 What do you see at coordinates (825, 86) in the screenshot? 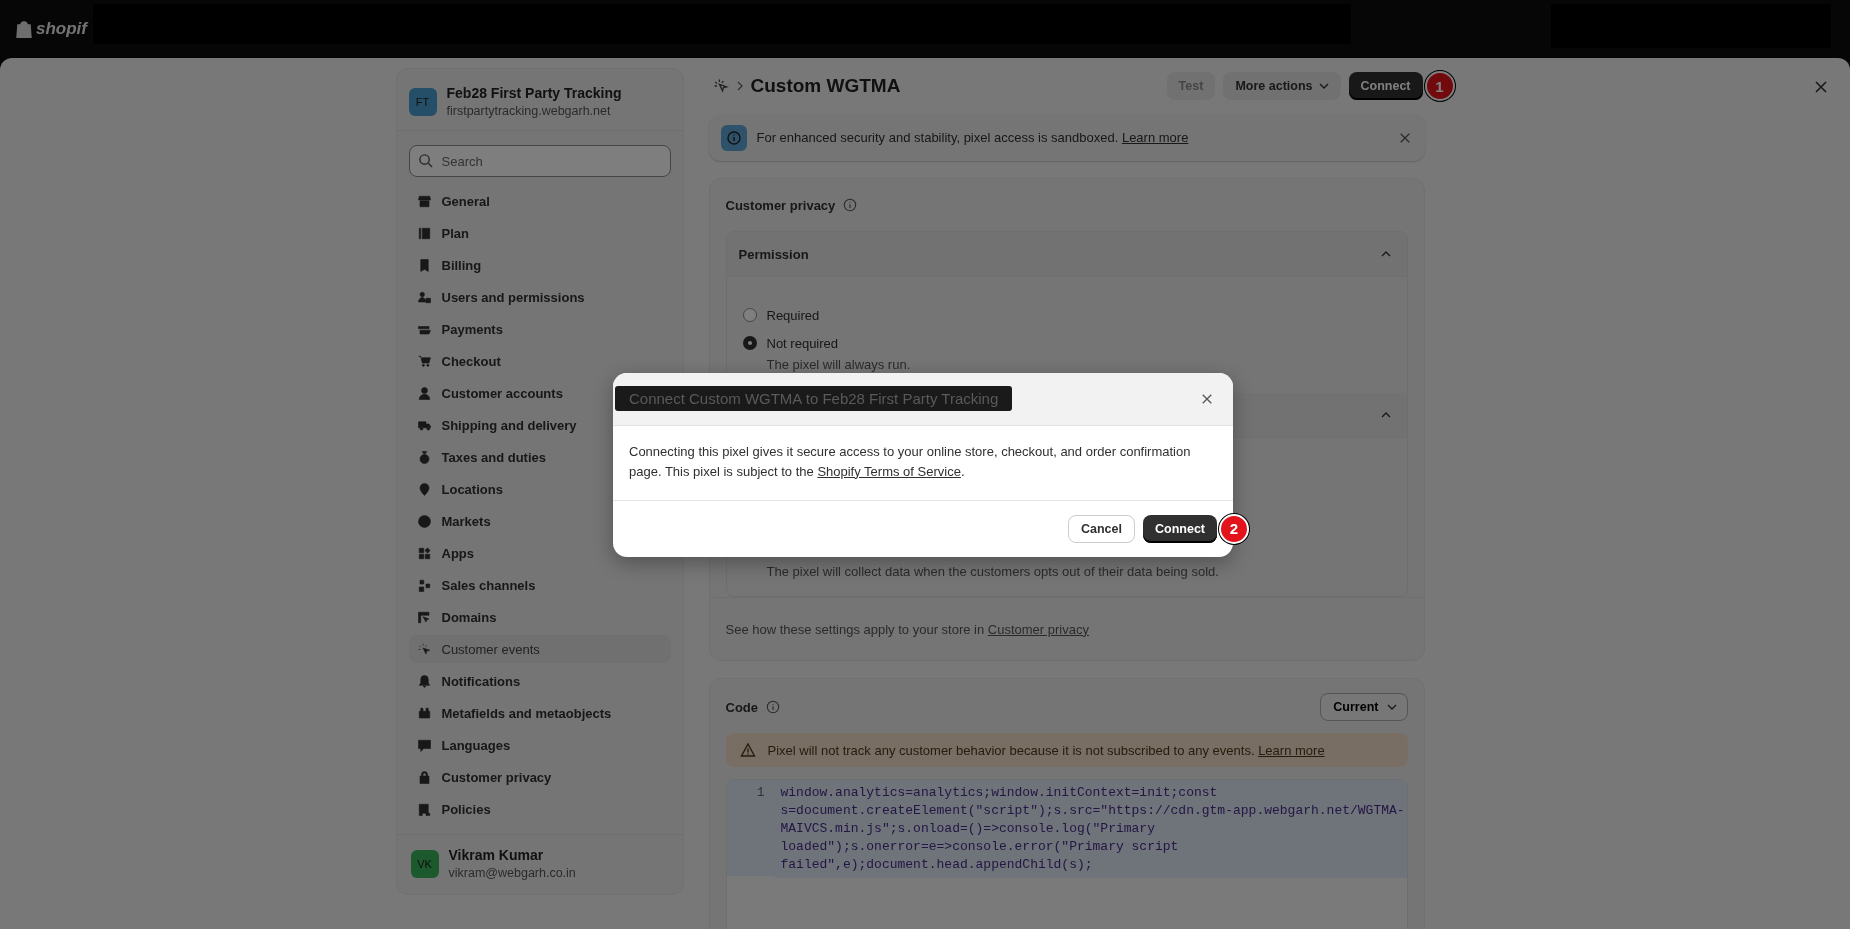
I see `page-title: Custom WGTMA` at bounding box center [825, 86].